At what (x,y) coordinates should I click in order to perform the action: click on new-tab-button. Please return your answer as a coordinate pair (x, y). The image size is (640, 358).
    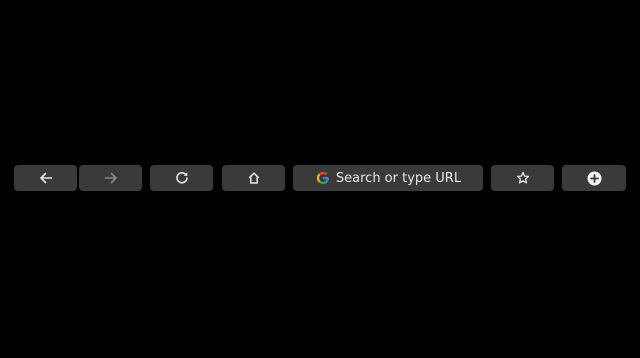
    Looking at the image, I should click on (594, 178).